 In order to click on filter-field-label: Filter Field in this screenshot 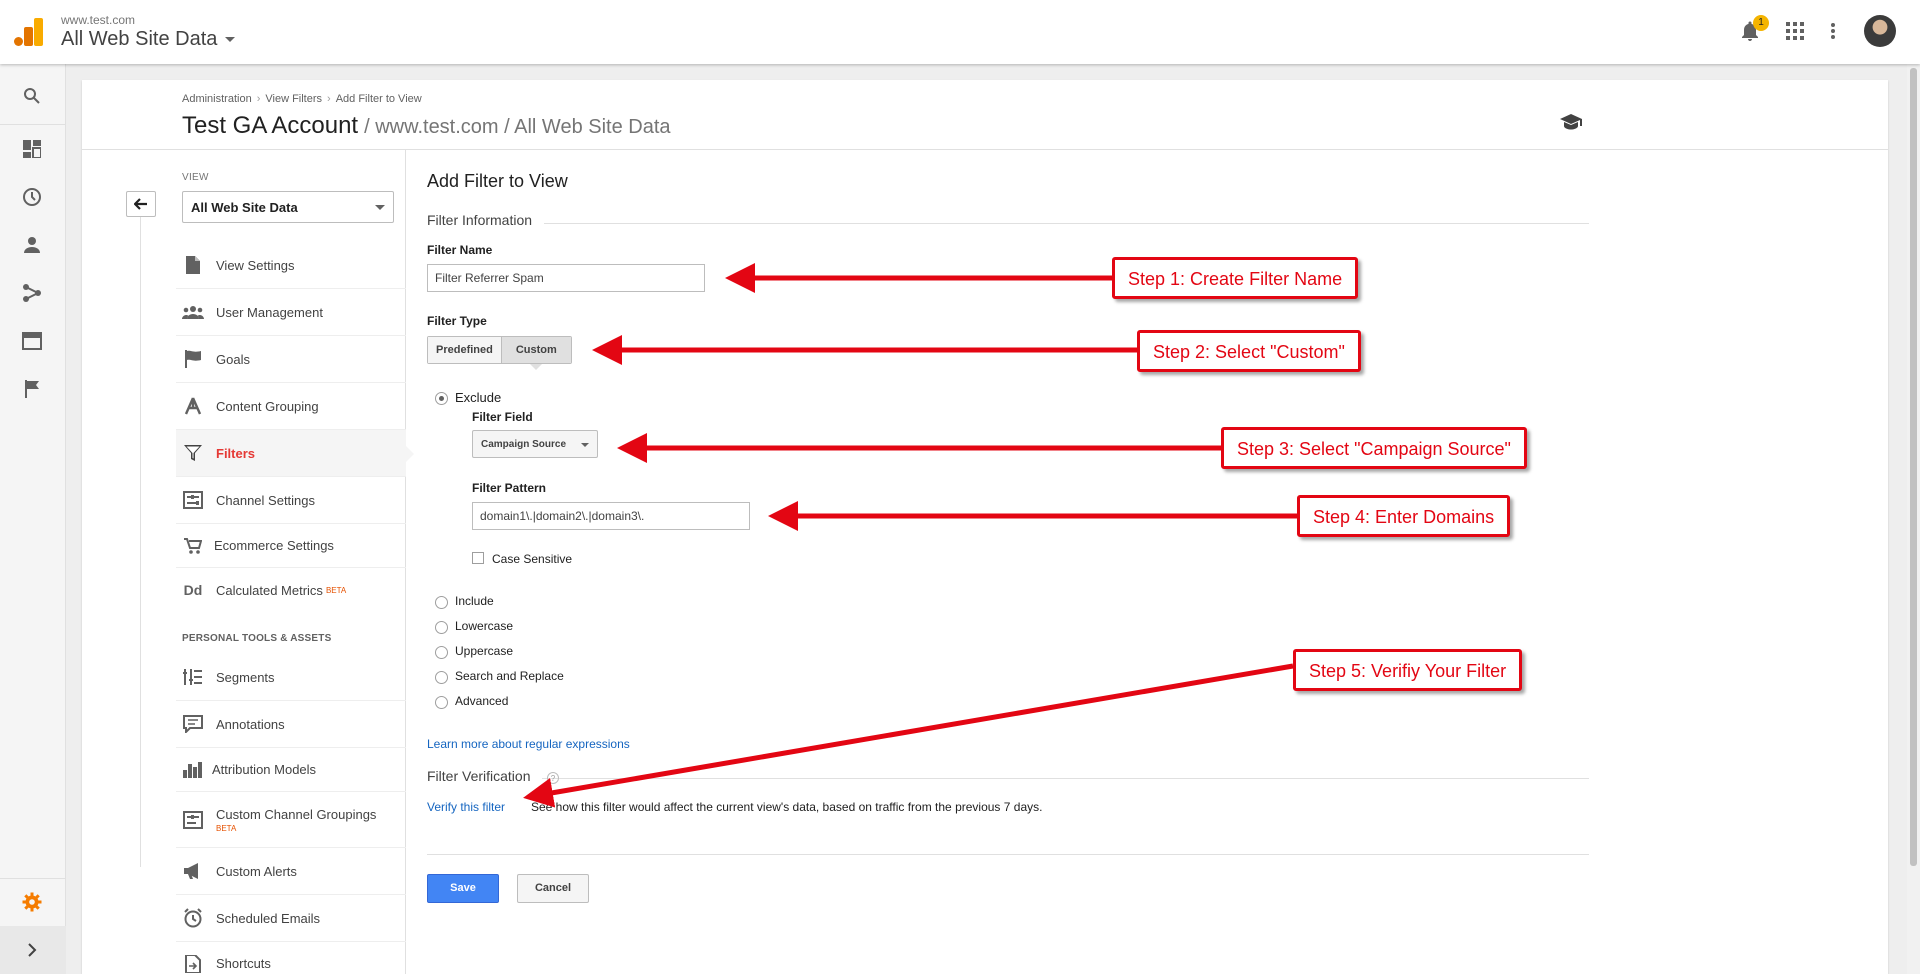, I will do `click(502, 417)`.